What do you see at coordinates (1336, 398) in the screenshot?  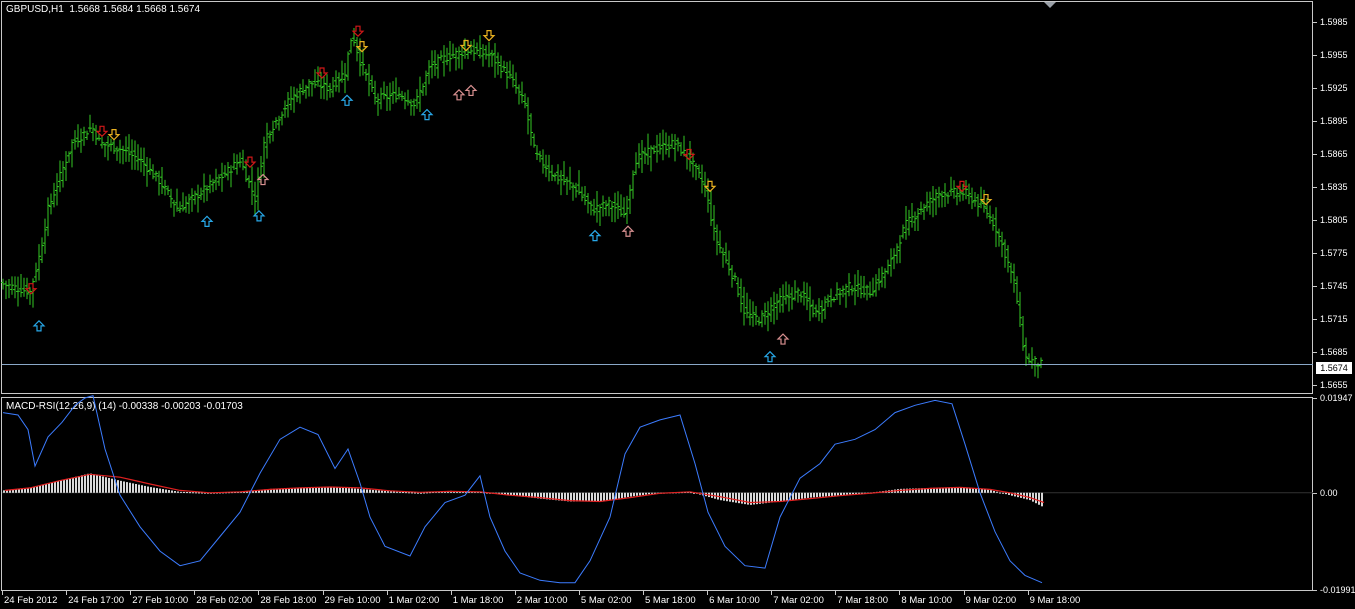 I see `indicator-axis-label: 0.01947` at bounding box center [1336, 398].